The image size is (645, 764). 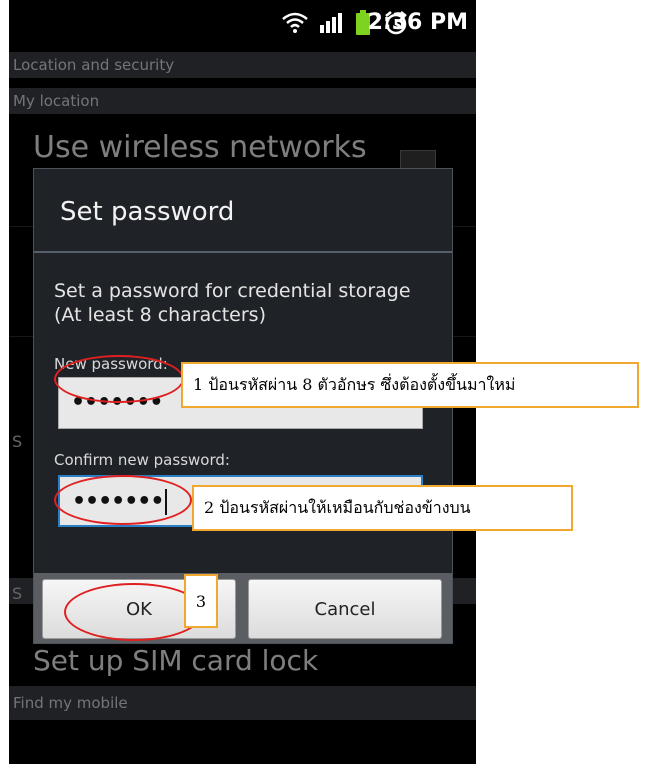 What do you see at coordinates (201, 601) in the screenshot?
I see `annotation-callout-3: 3` at bounding box center [201, 601].